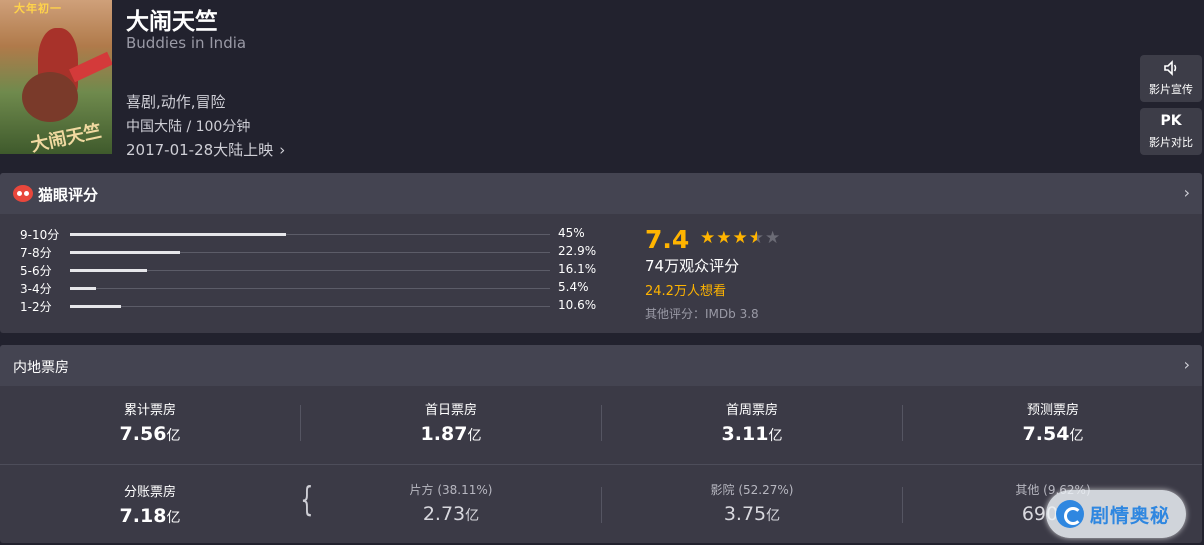 The height and width of the screenshot is (545, 1204). I want to click on watermark-logo-icon, so click(1070, 514).